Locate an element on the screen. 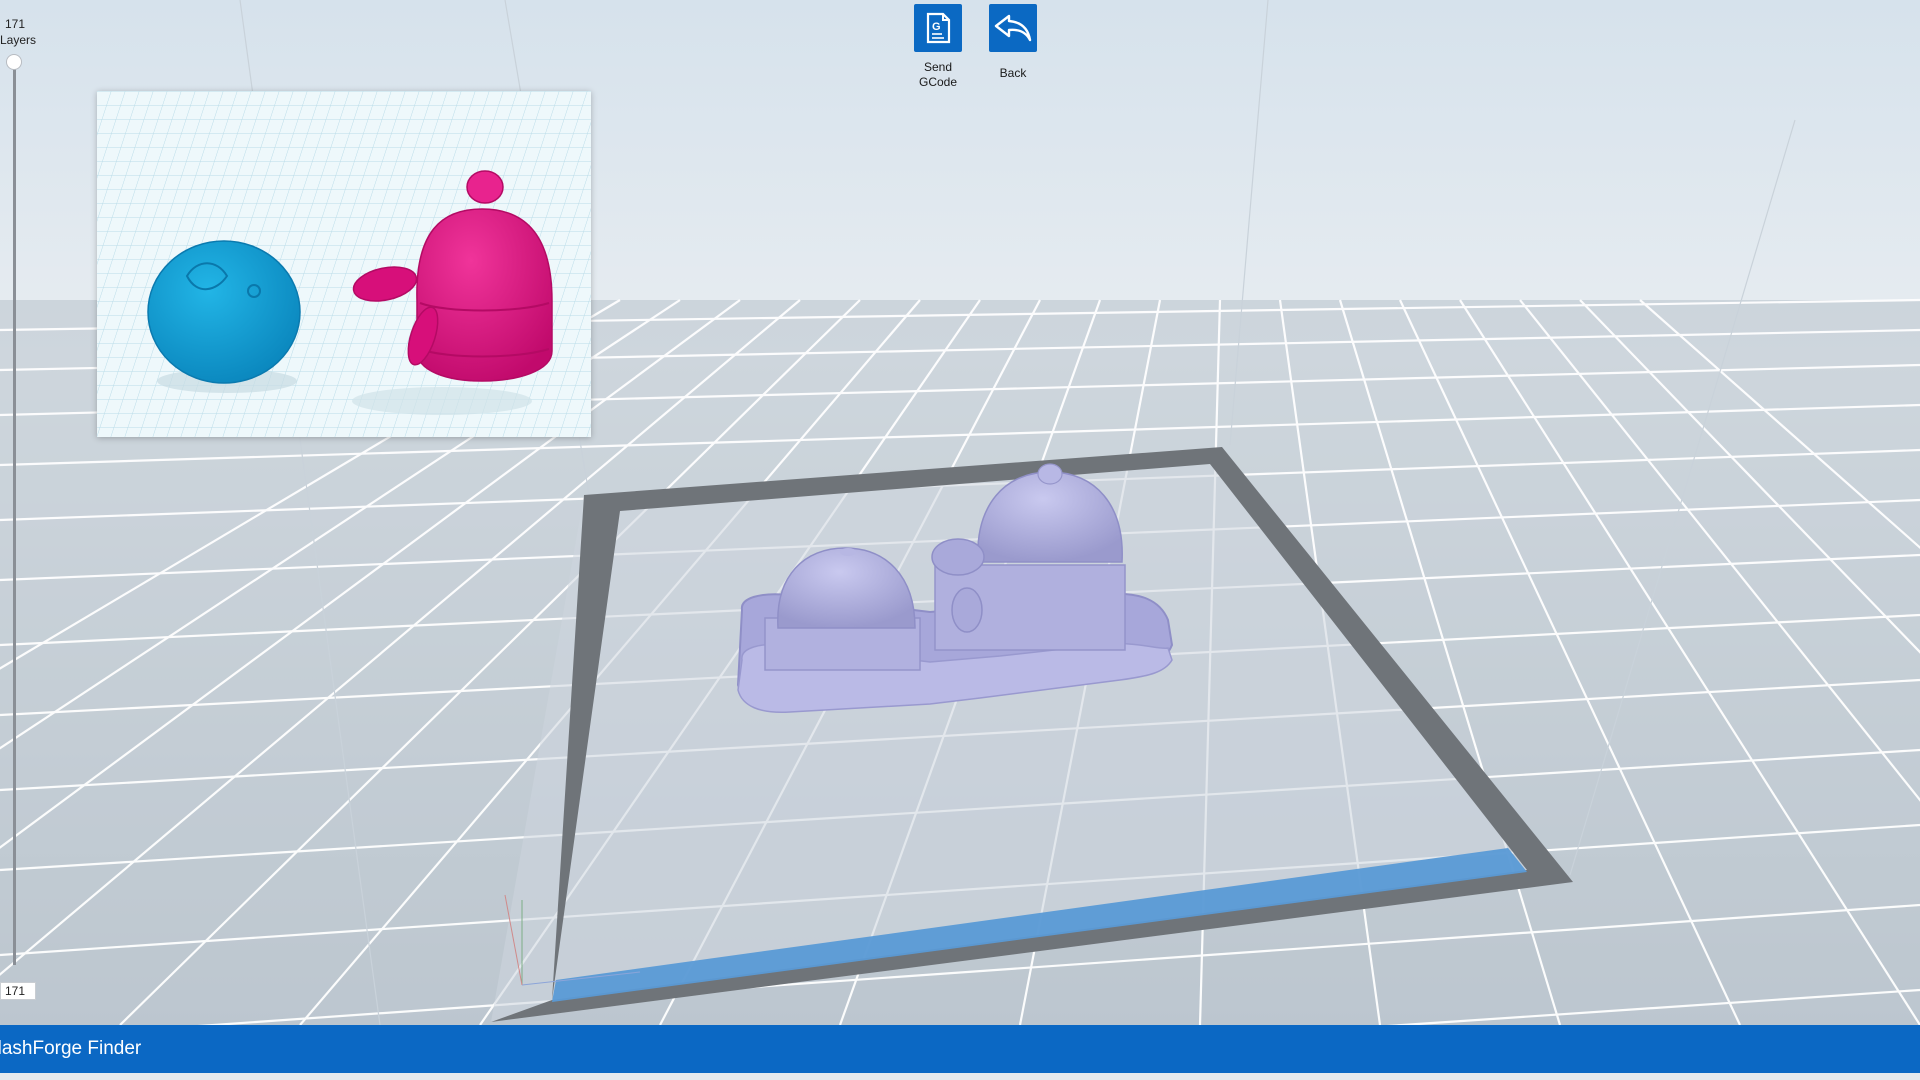 This screenshot has width=1920, height=1080. layer-count: 171 is located at coordinates (15, 24).